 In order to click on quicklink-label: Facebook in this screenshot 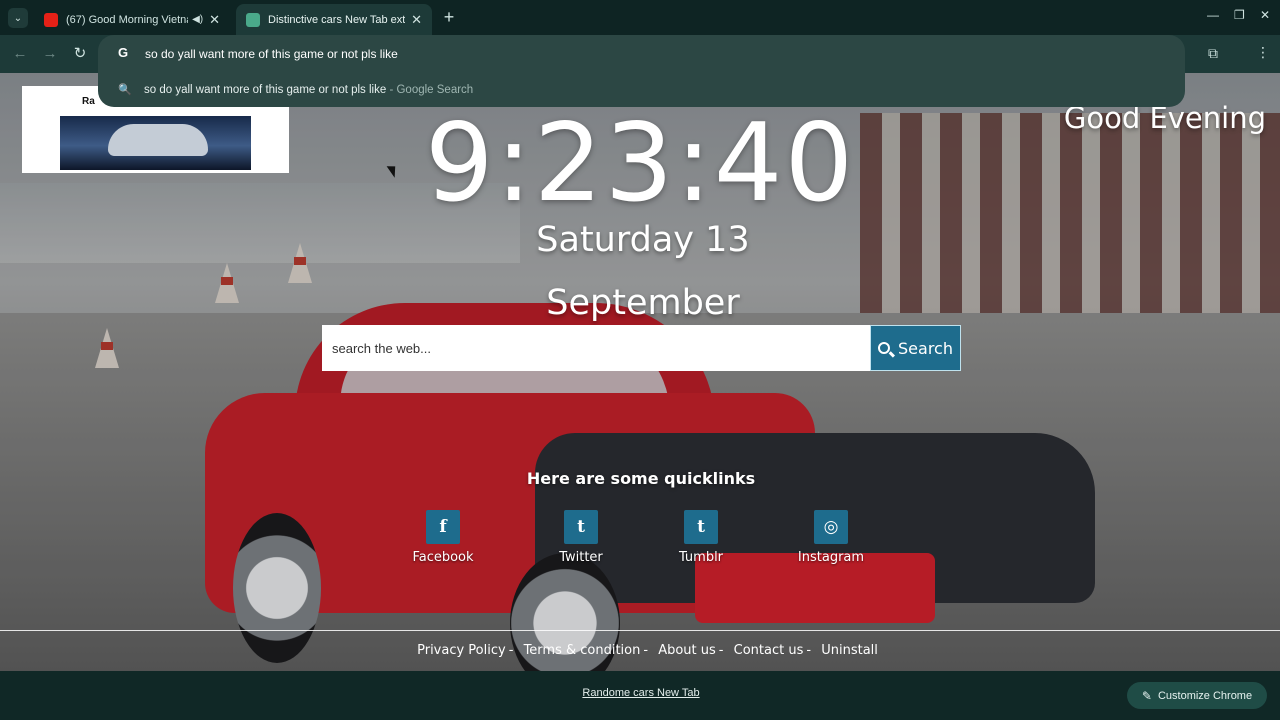, I will do `click(443, 557)`.